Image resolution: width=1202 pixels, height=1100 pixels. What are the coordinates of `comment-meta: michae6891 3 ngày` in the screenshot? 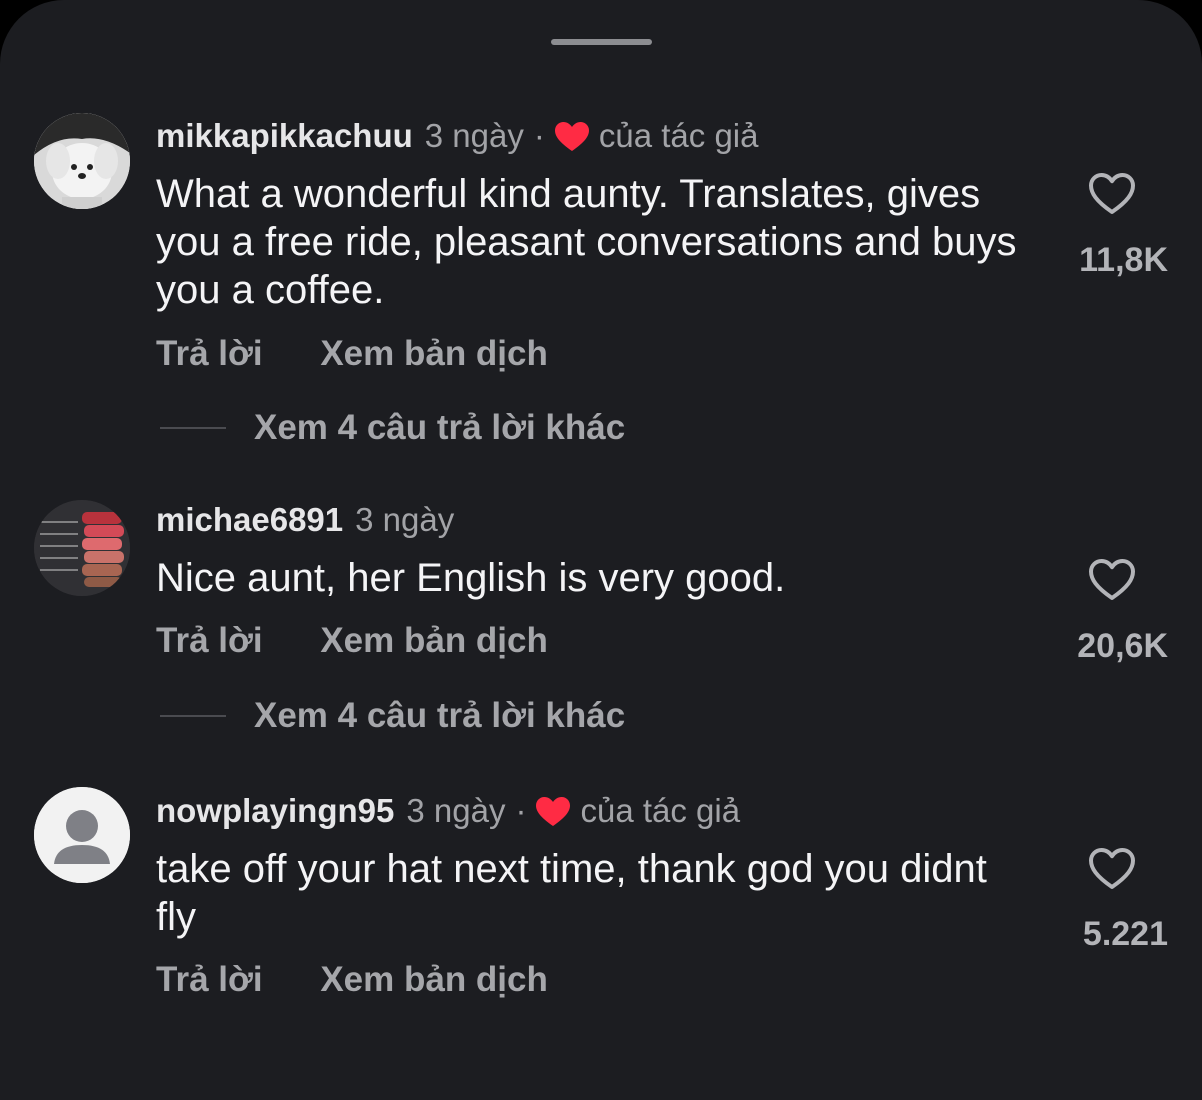 It's located at (305, 520).